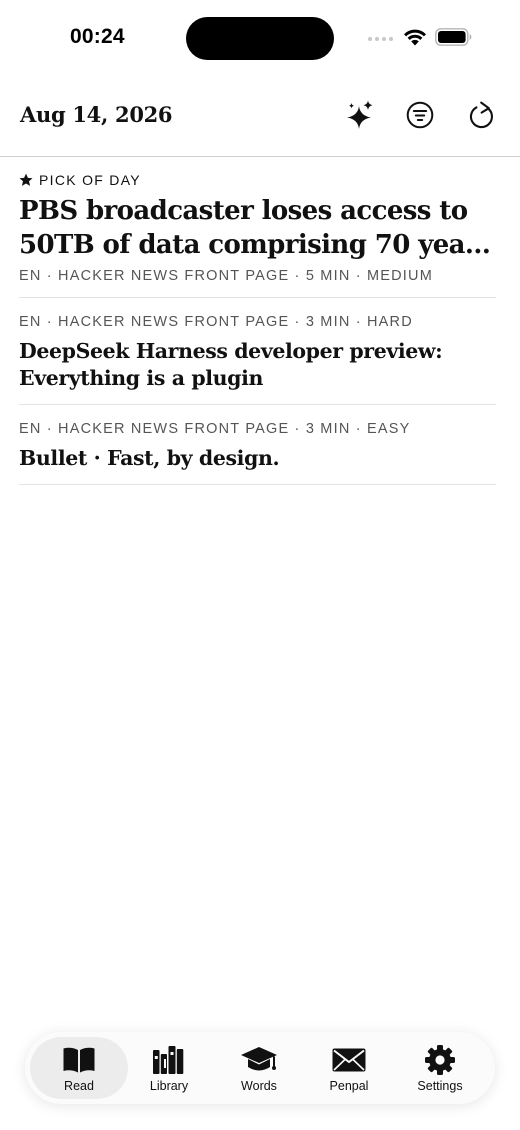  What do you see at coordinates (440, 1060) in the screenshot?
I see `gear-icon` at bounding box center [440, 1060].